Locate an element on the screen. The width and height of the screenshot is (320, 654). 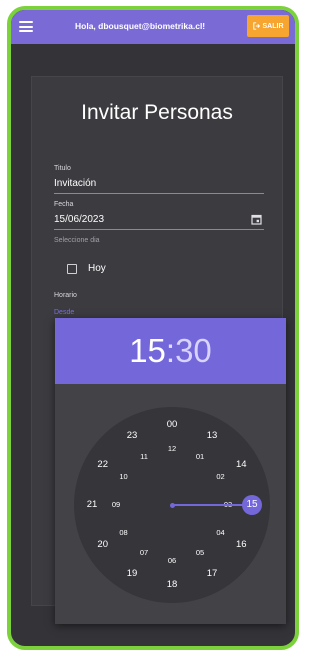
page-title: Invitar Personas is located at coordinates (157, 112).